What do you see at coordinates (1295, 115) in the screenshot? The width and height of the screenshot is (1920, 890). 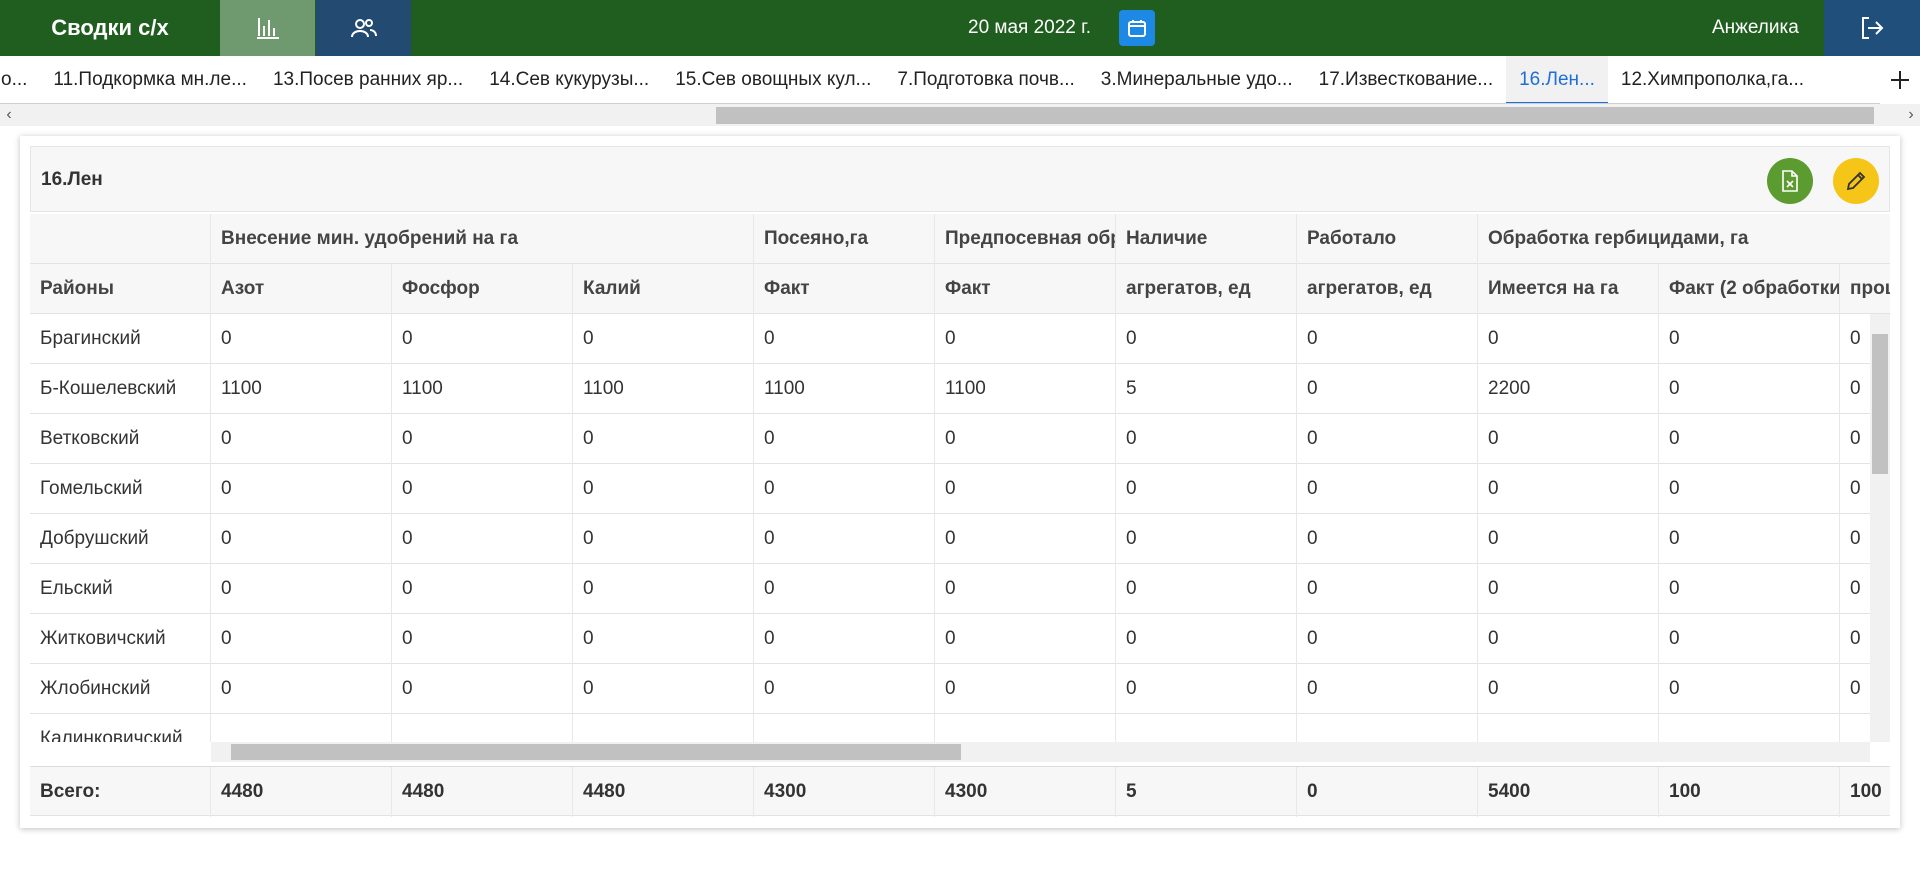 I see `tabs-scrollbar-thumb` at bounding box center [1295, 115].